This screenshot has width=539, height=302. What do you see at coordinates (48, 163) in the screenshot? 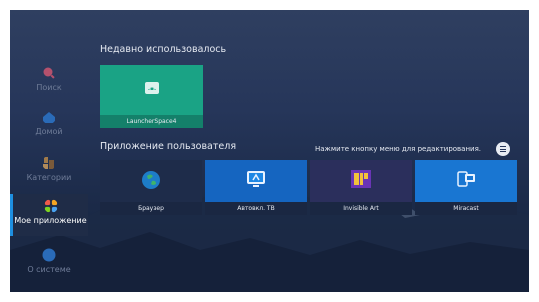
I see `categories-icon` at bounding box center [48, 163].